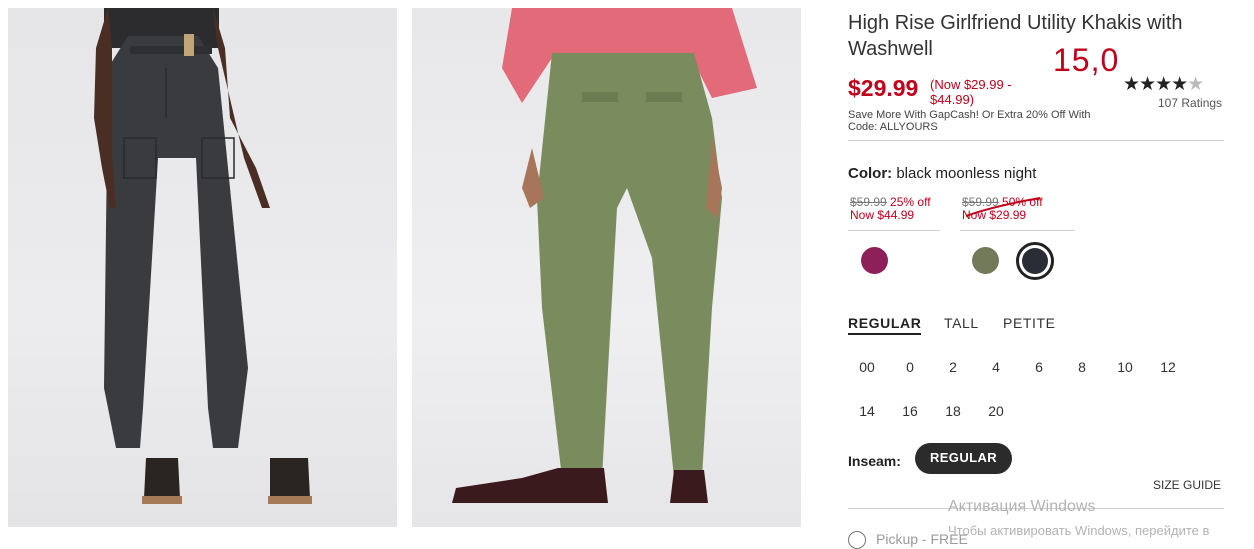 The image size is (1254, 549). I want to click on size-option: 00, so click(867, 367).